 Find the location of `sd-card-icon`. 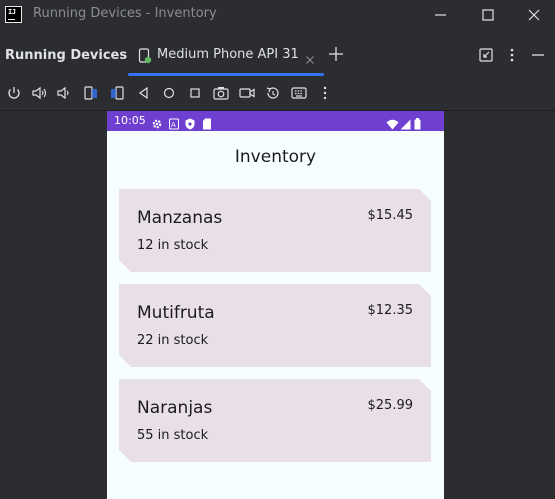

sd-card-icon is located at coordinates (207, 124).